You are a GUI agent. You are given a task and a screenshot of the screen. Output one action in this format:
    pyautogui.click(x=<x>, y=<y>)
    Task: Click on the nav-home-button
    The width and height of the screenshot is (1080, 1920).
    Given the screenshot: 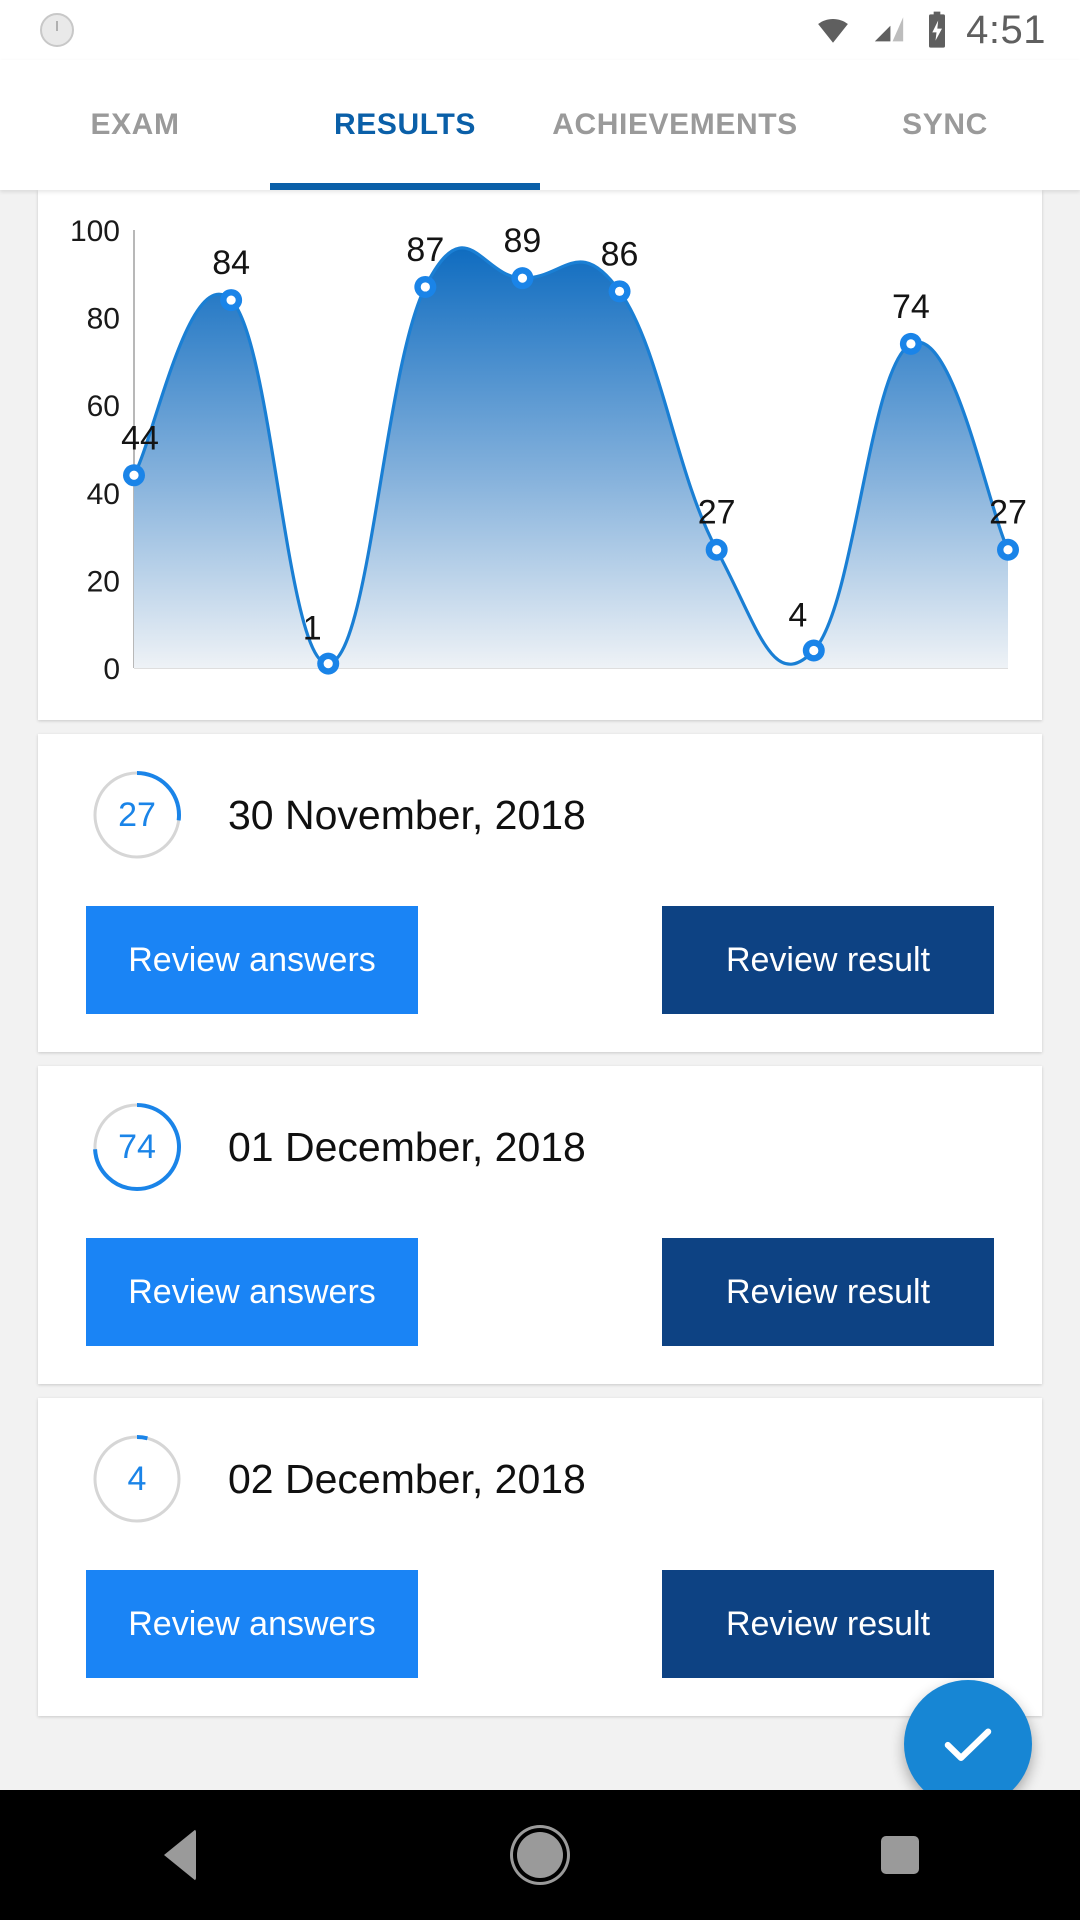 What is the action you would take?
    pyautogui.click(x=540, y=1855)
    